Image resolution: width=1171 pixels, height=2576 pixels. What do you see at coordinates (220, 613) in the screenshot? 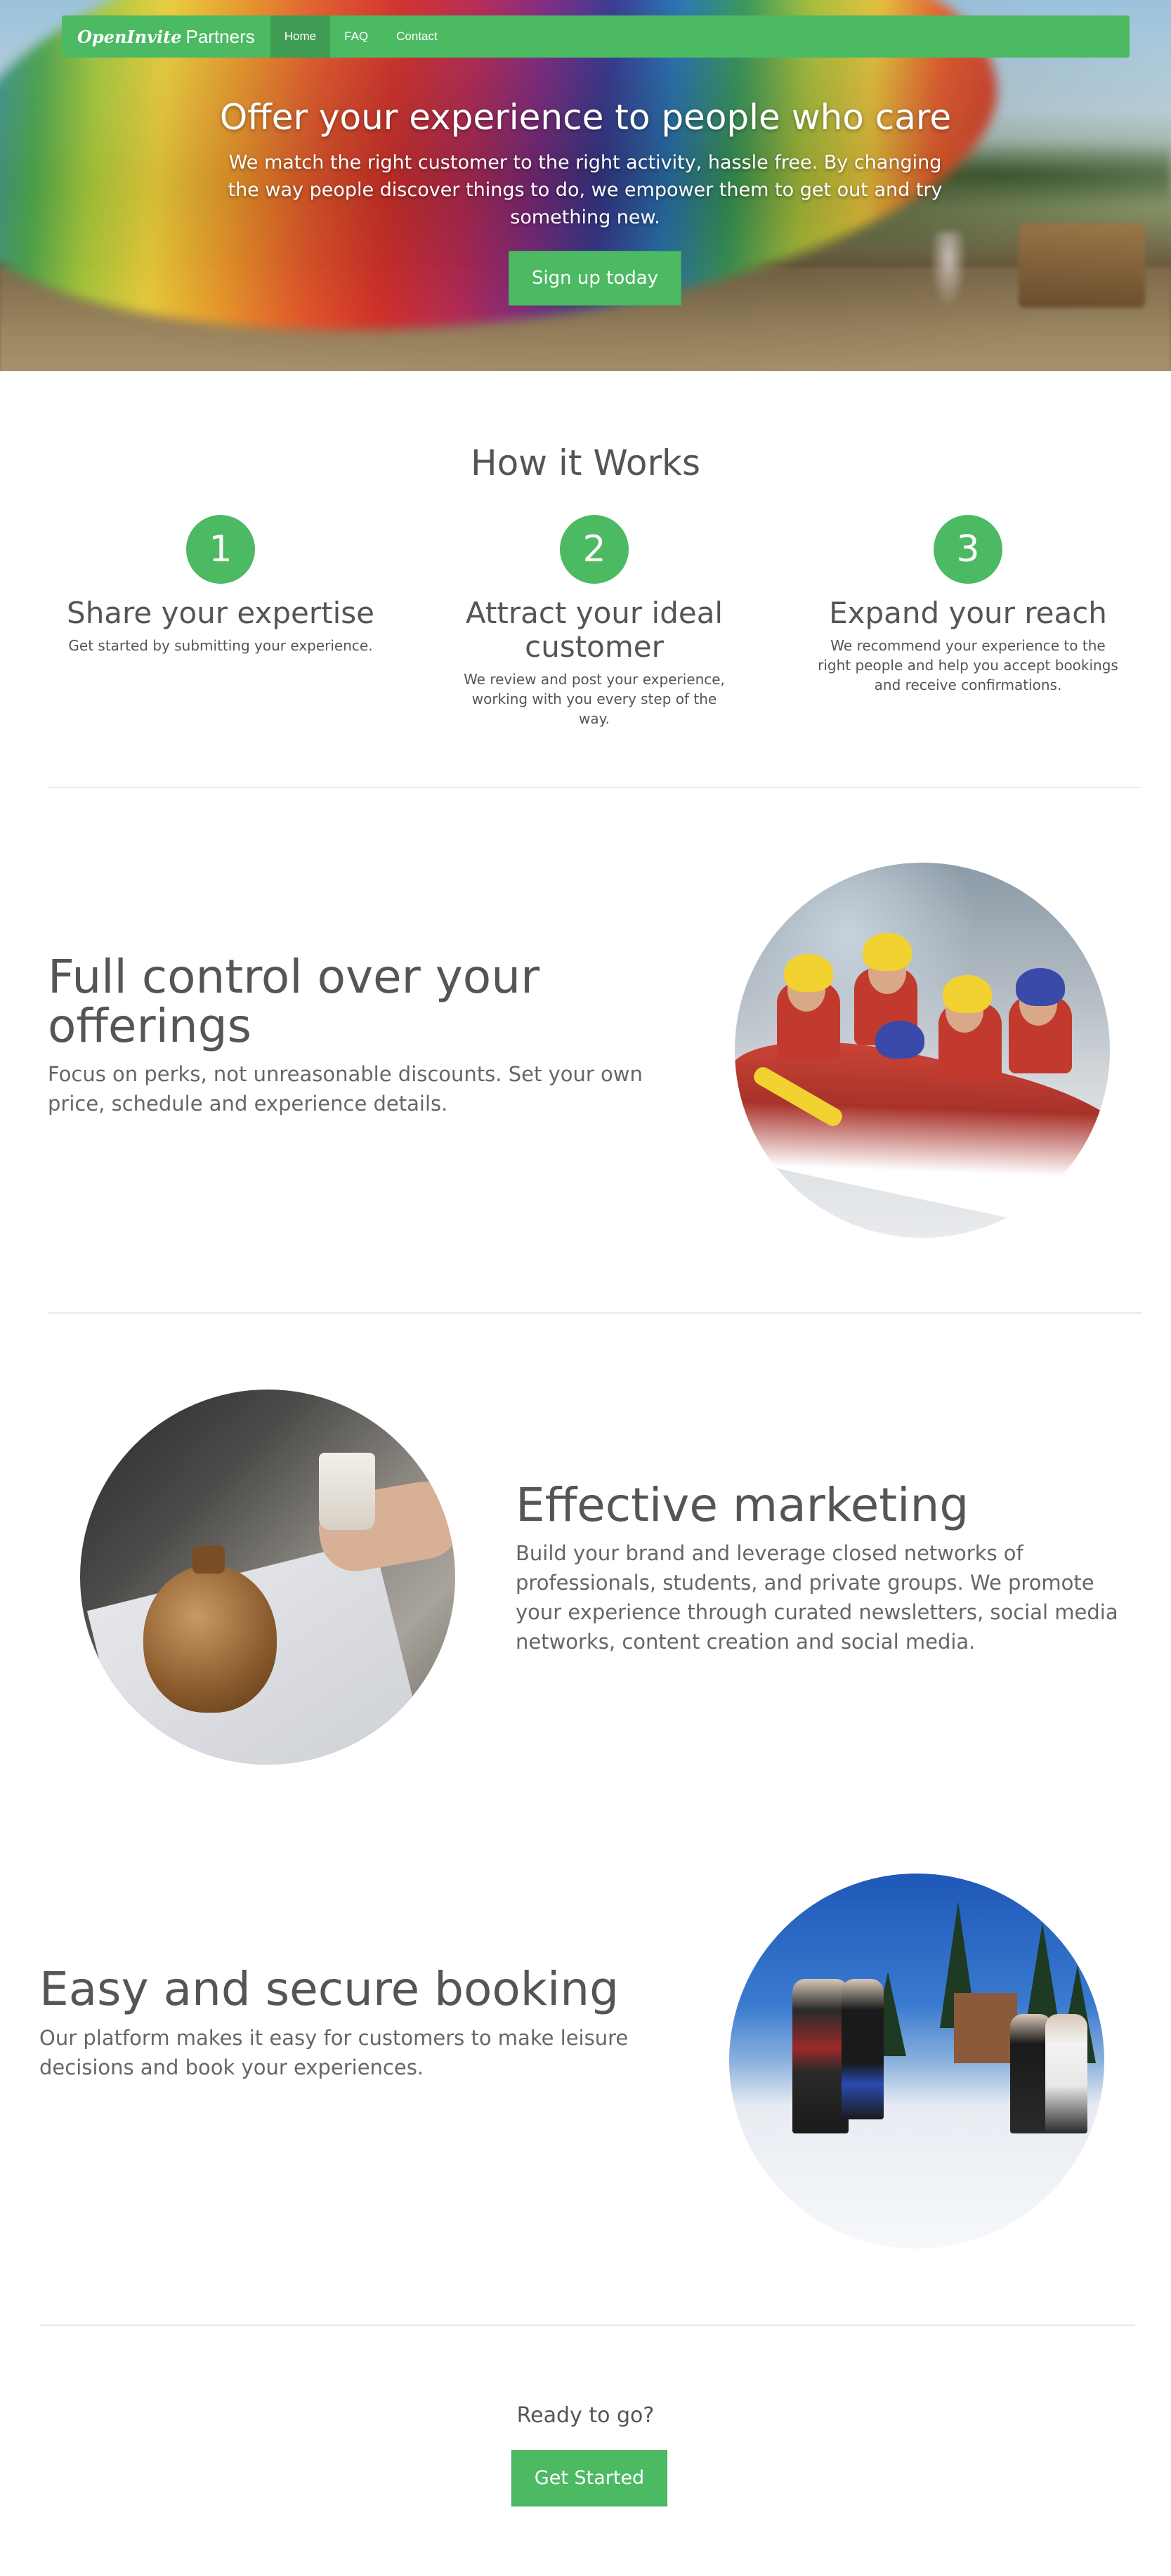
I see `step-title: Share your expertise` at bounding box center [220, 613].